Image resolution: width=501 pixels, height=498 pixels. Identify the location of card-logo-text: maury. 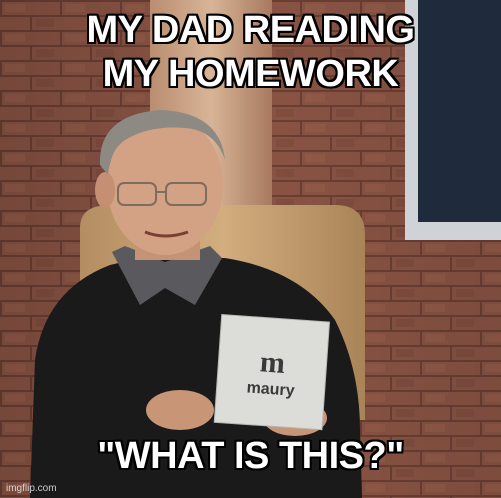
(270, 389).